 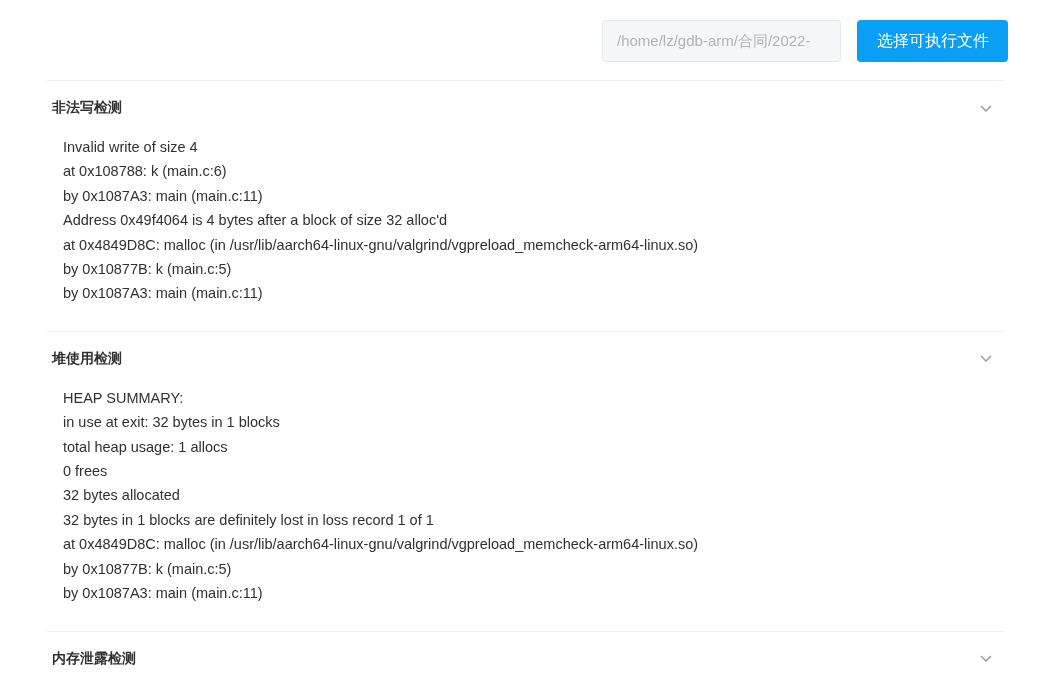 I want to click on section-header: 堆使用检测, so click(x=525, y=358).